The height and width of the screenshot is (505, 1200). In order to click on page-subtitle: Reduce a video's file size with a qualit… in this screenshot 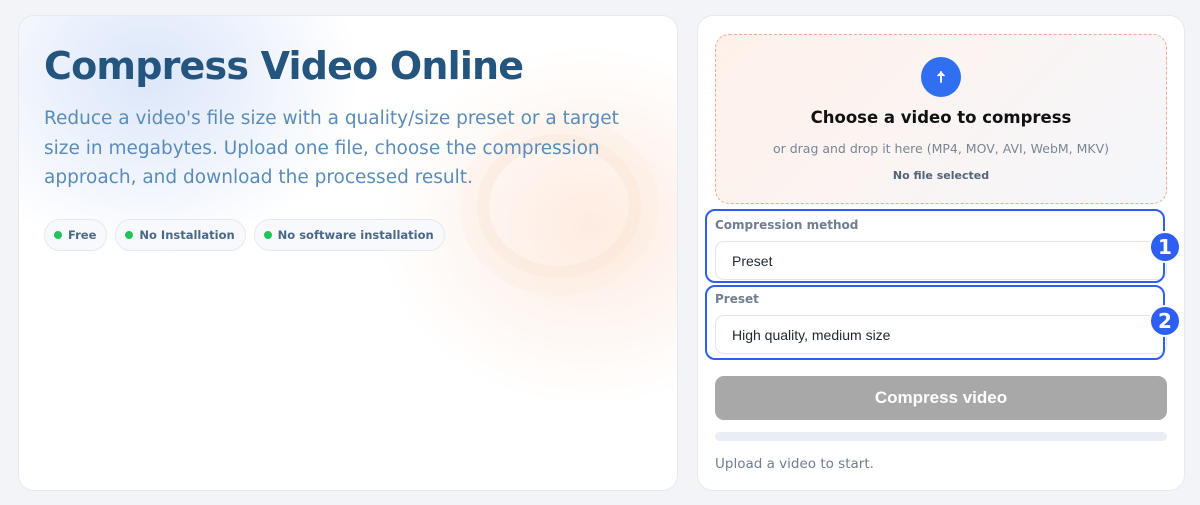, I will do `click(331, 148)`.